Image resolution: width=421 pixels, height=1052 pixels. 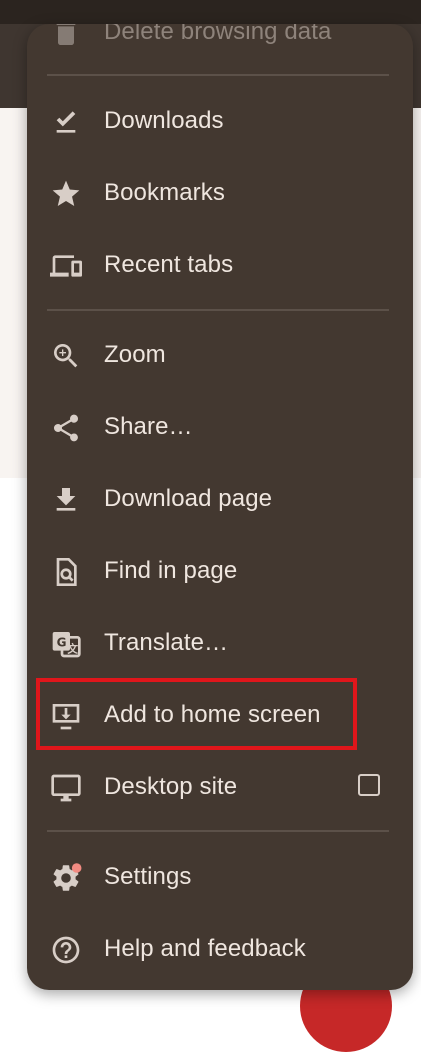 What do you see at coordinates (66, 428) in the screenshot?
I see `share-icon` at bounding box center [66, 428].